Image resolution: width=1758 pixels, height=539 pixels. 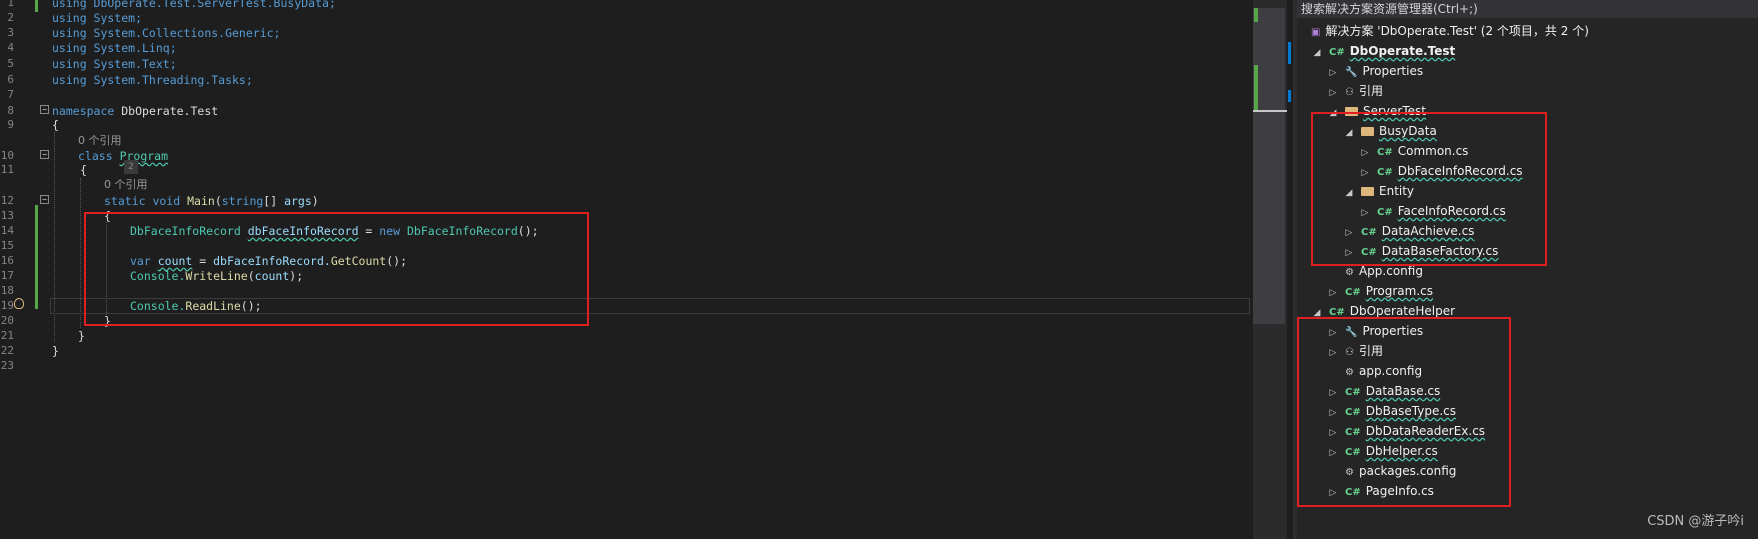 I want to click on line-number: 2, so click(x=10, y=17).